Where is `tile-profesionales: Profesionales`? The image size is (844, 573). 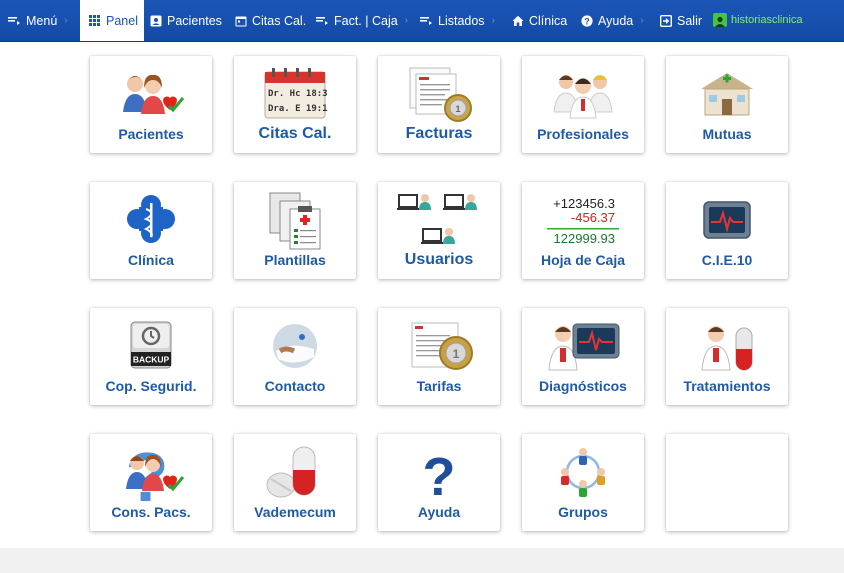 tile-profesionales: Profesionales is located at coordinates (583, 104).